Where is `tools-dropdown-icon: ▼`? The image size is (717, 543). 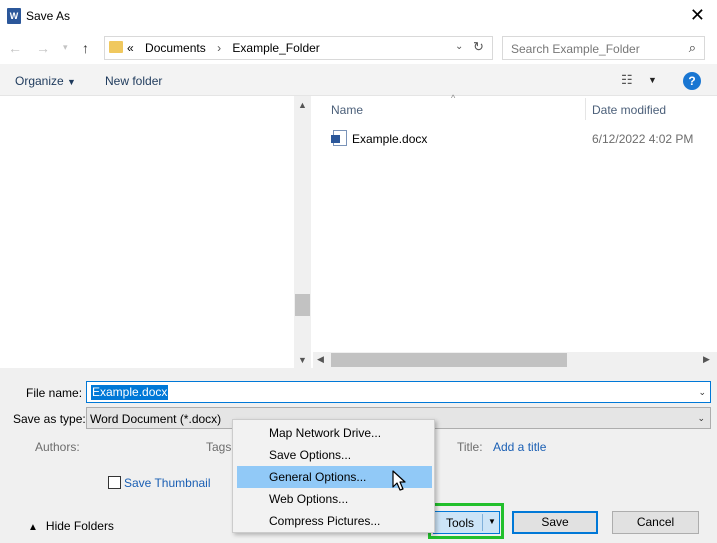 tools-dropdown-icon: ▼ is located at coordinates (492, 521).